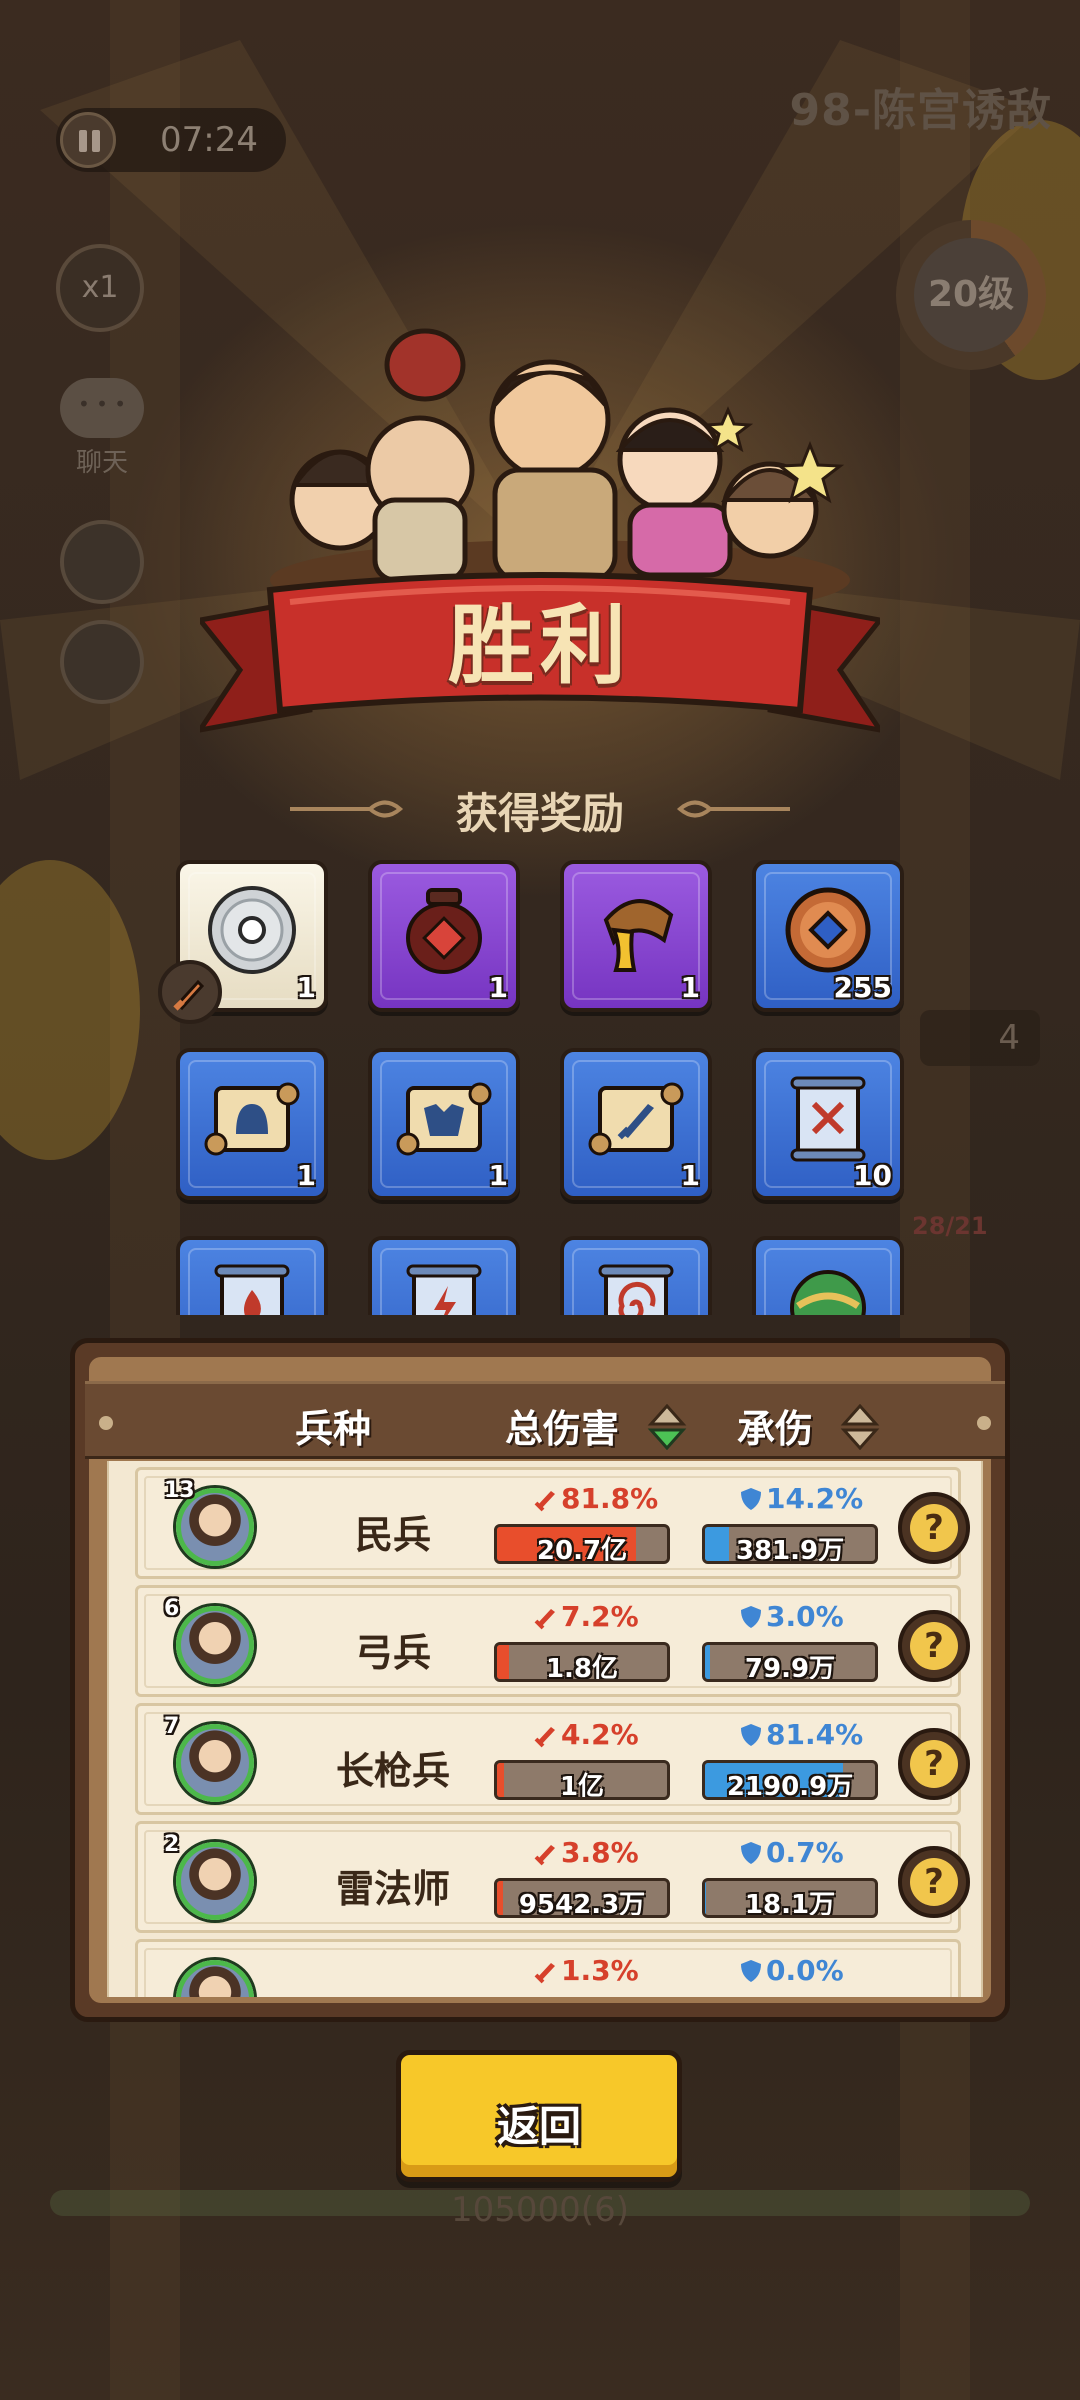  What do you see at coordinates (582, 1904) in the screenshot?
I see `damage-value: 9542.3万` at bounding box center [582, 1904].